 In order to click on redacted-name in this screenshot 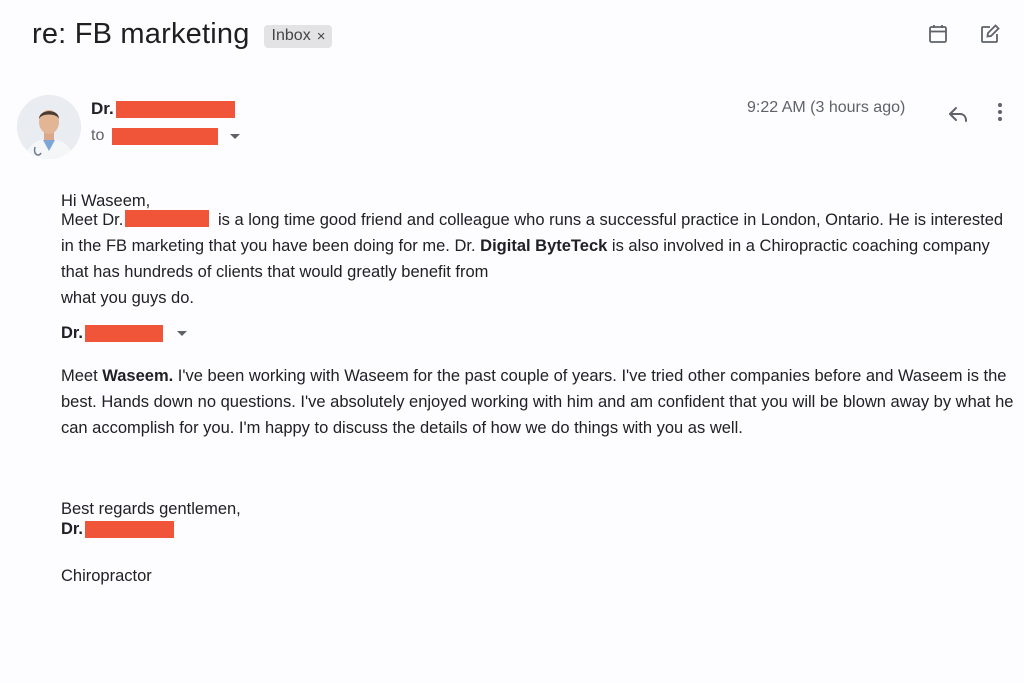, I will do `click(167, 218)`.